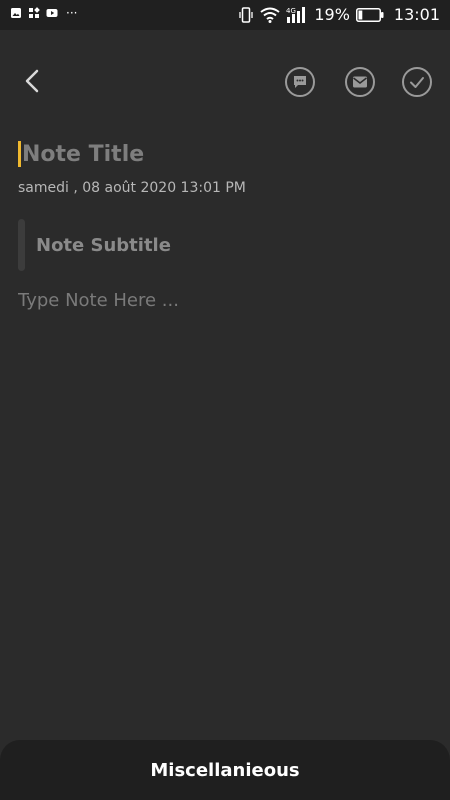  I want to click on miscellaneous-bottom-sheet: Miscellanieous, so click(225, 770).